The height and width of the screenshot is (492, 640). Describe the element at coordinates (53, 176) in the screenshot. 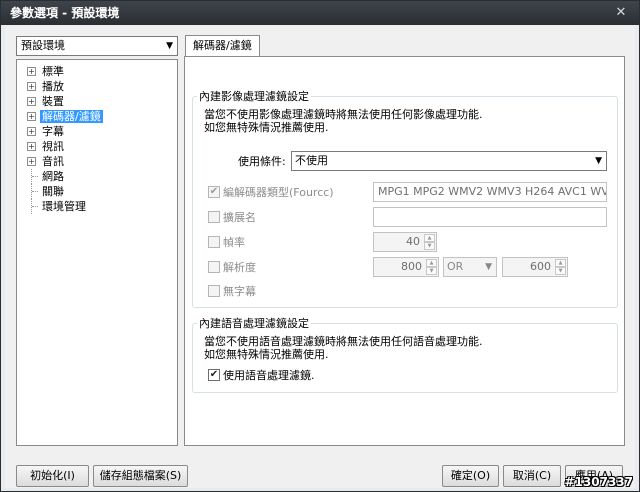

I see `tree-item-label: 網路` at that location.